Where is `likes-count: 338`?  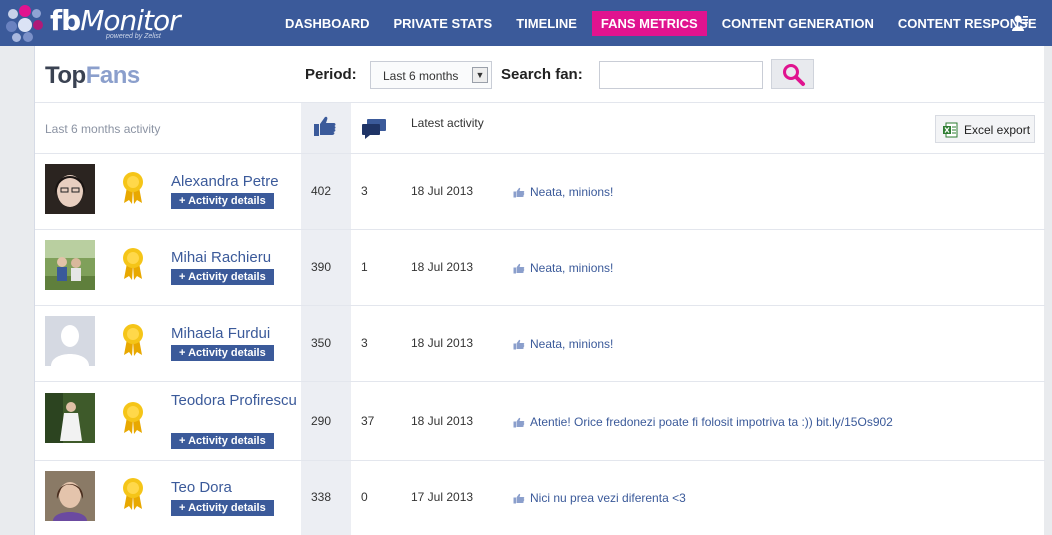 likes-count: 338 is located at coordinates (321, 497).